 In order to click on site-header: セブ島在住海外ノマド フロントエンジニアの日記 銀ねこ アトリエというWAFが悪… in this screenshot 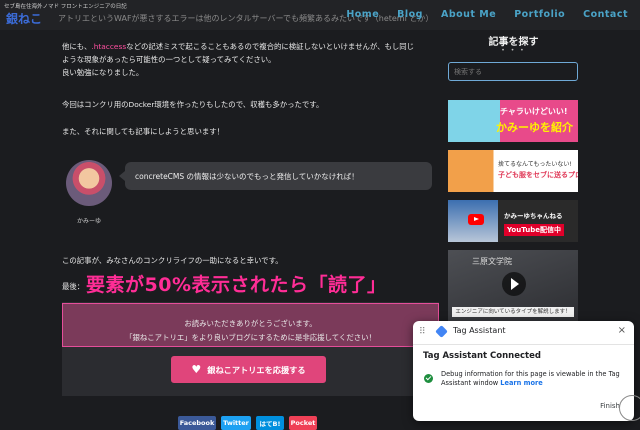, I will do `click(320, 15)`.